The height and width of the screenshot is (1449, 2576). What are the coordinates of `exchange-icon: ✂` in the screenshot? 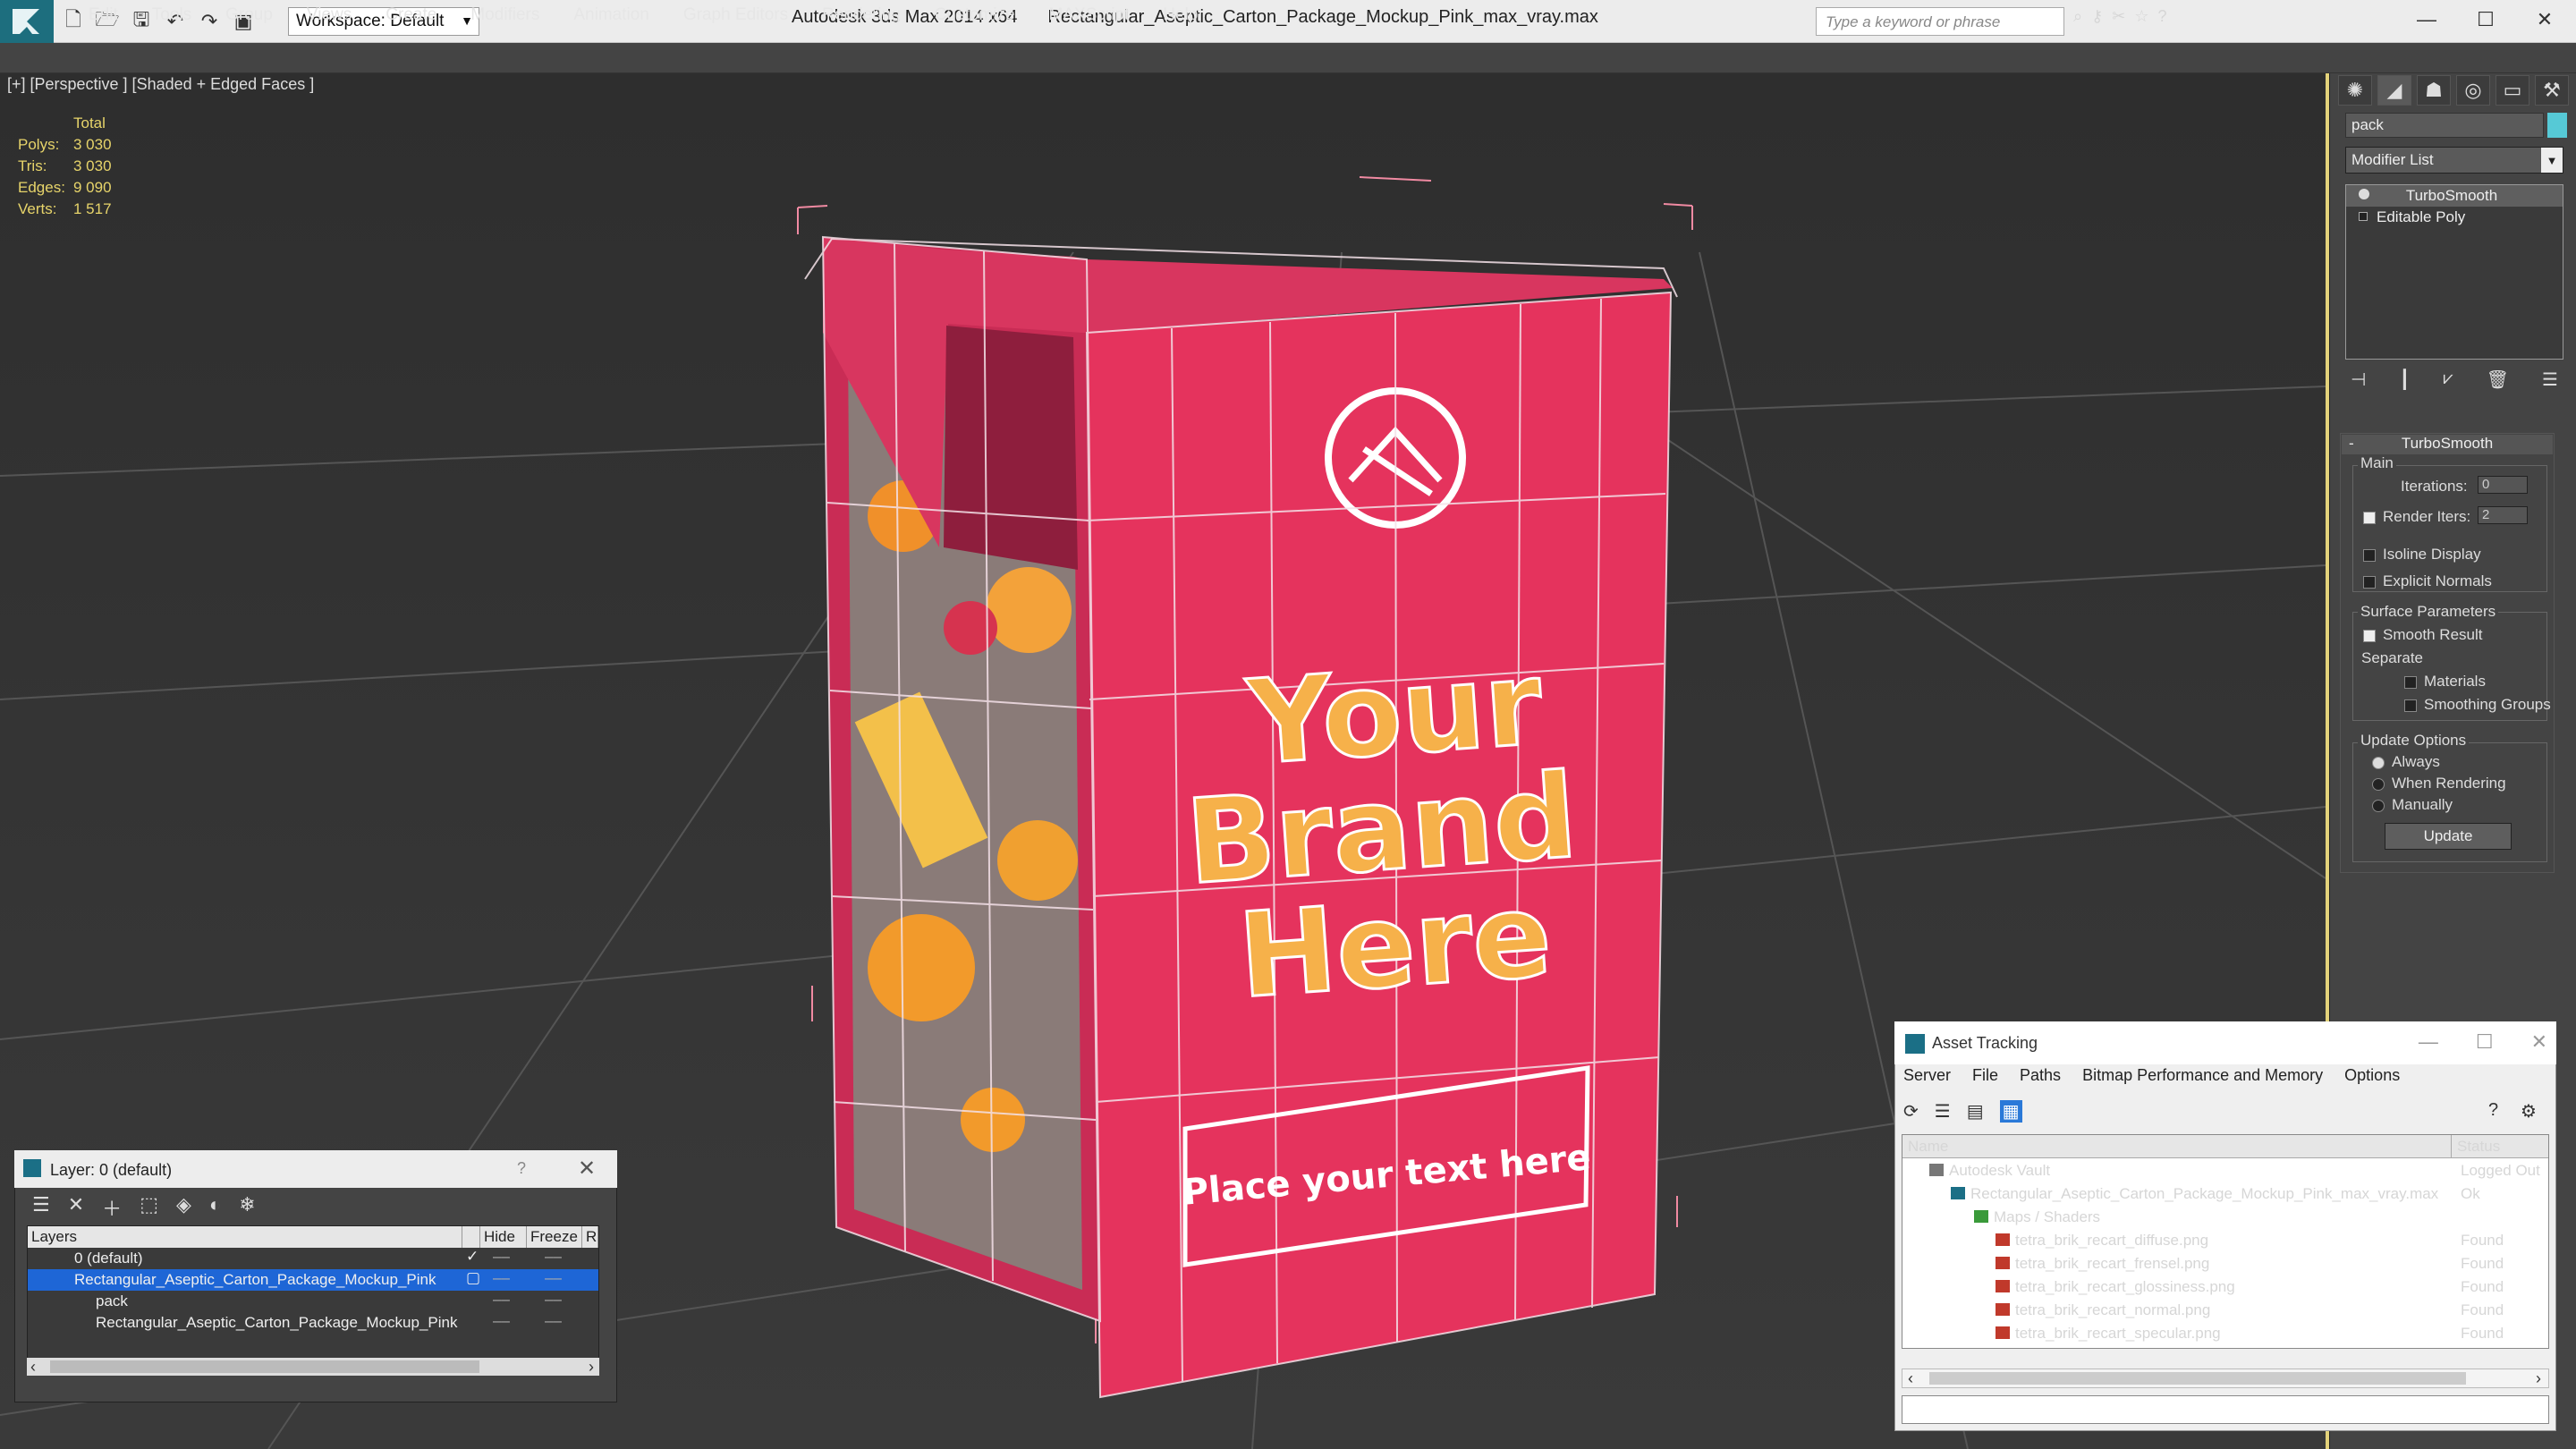 It's located at (2118, 16).